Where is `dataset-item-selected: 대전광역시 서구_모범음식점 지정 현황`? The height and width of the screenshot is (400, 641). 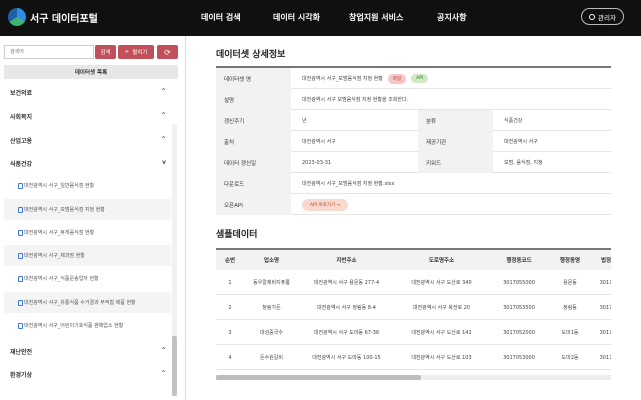 dataset-item-selected: 대전광역시 서구_모범음식점 지정 현황 is located at coordinates (87, 209).